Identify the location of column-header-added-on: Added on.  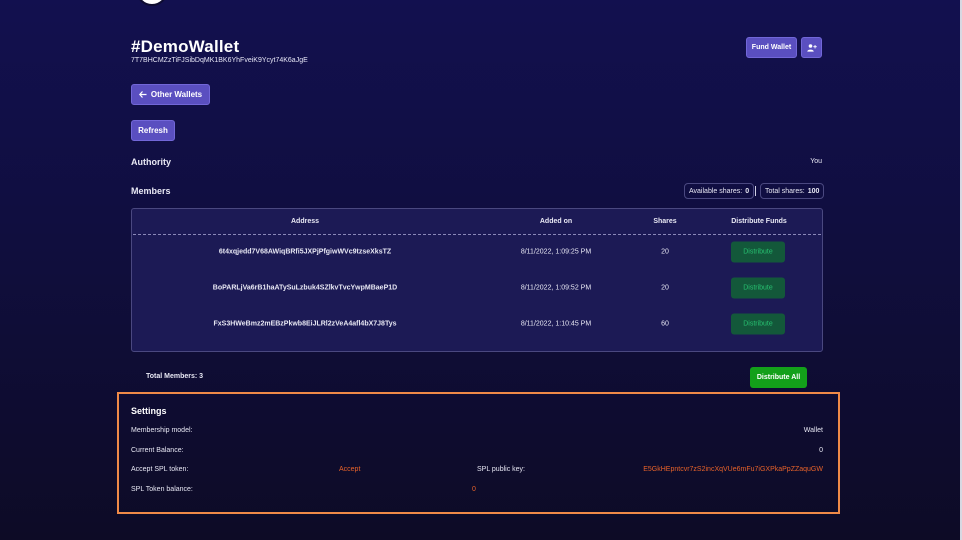
(556, 221).